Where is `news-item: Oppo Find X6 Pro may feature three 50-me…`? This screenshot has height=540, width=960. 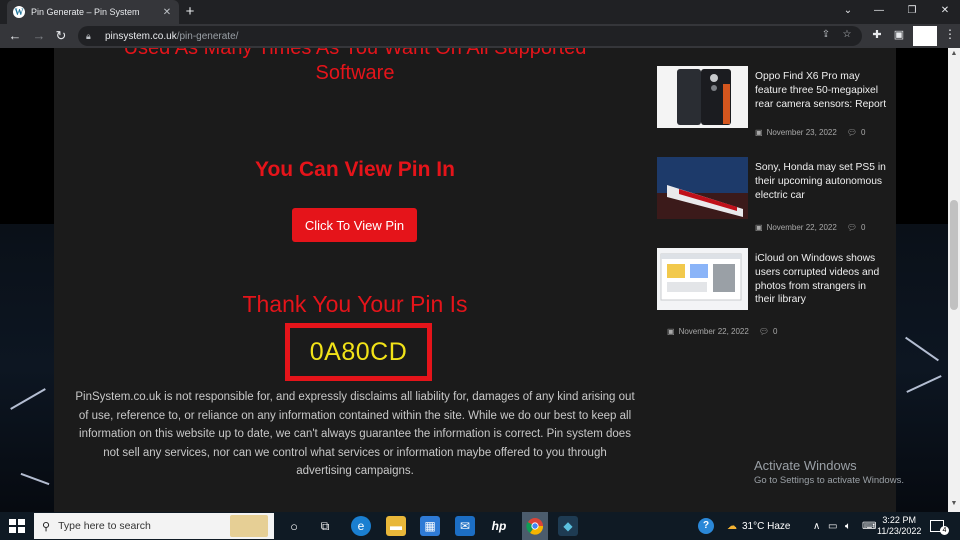
news-item: Oppo Find X6 Pro may feature three 50-me… is located at coordinates (772, 106).